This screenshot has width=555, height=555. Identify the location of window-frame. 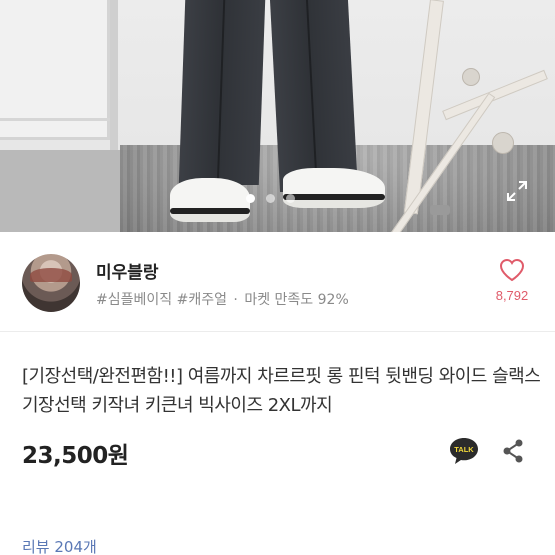
(114, 75).